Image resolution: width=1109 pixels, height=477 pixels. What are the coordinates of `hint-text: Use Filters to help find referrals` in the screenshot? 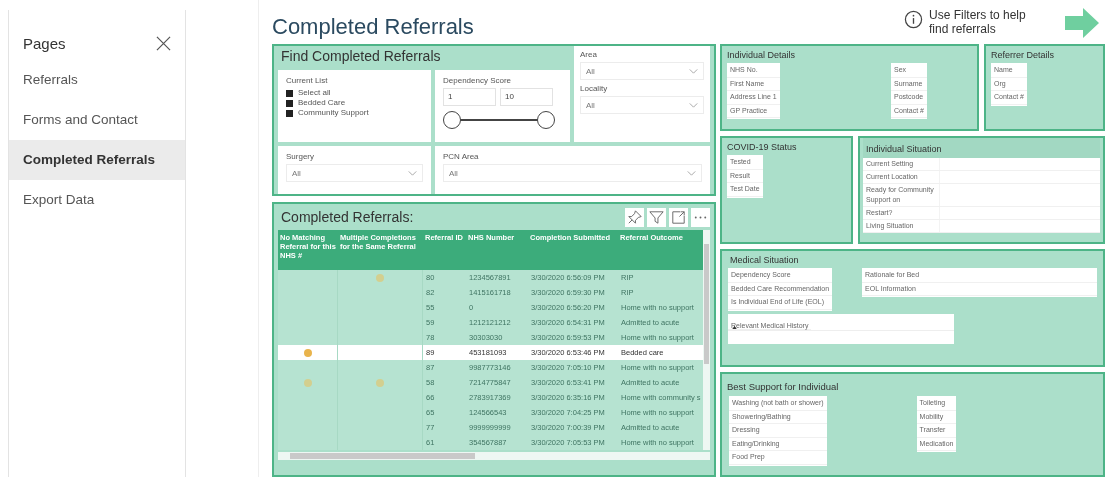 It's located at (978, 22).